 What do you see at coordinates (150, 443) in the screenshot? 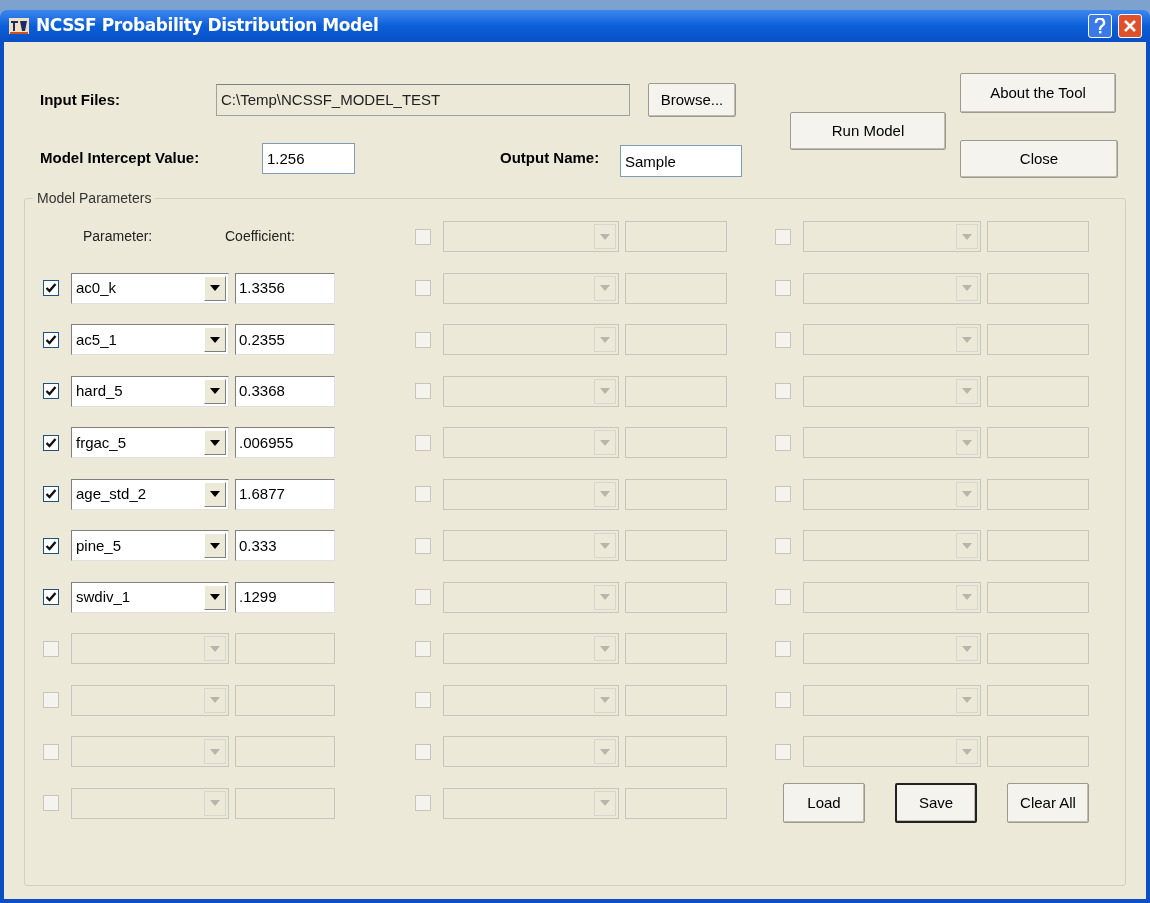
I see `parameter-dropdown: frgac_5` at bounding box center [150, 443].